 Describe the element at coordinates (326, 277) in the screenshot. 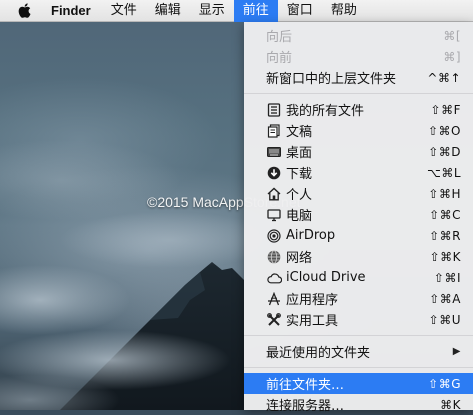

I see `menu-item-label: iCloud Drive` at that location.